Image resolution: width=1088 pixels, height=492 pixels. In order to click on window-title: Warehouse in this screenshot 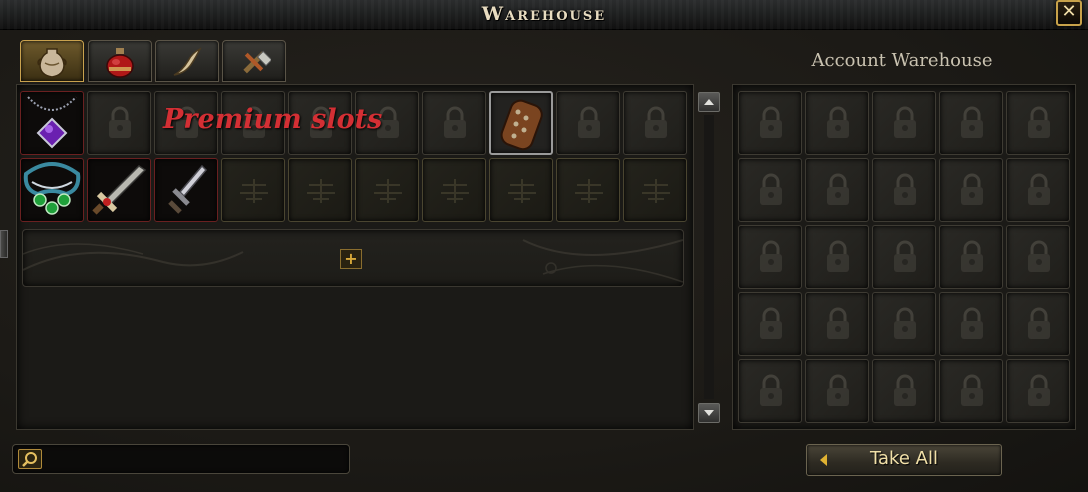, I will do `click(544, 14)`.